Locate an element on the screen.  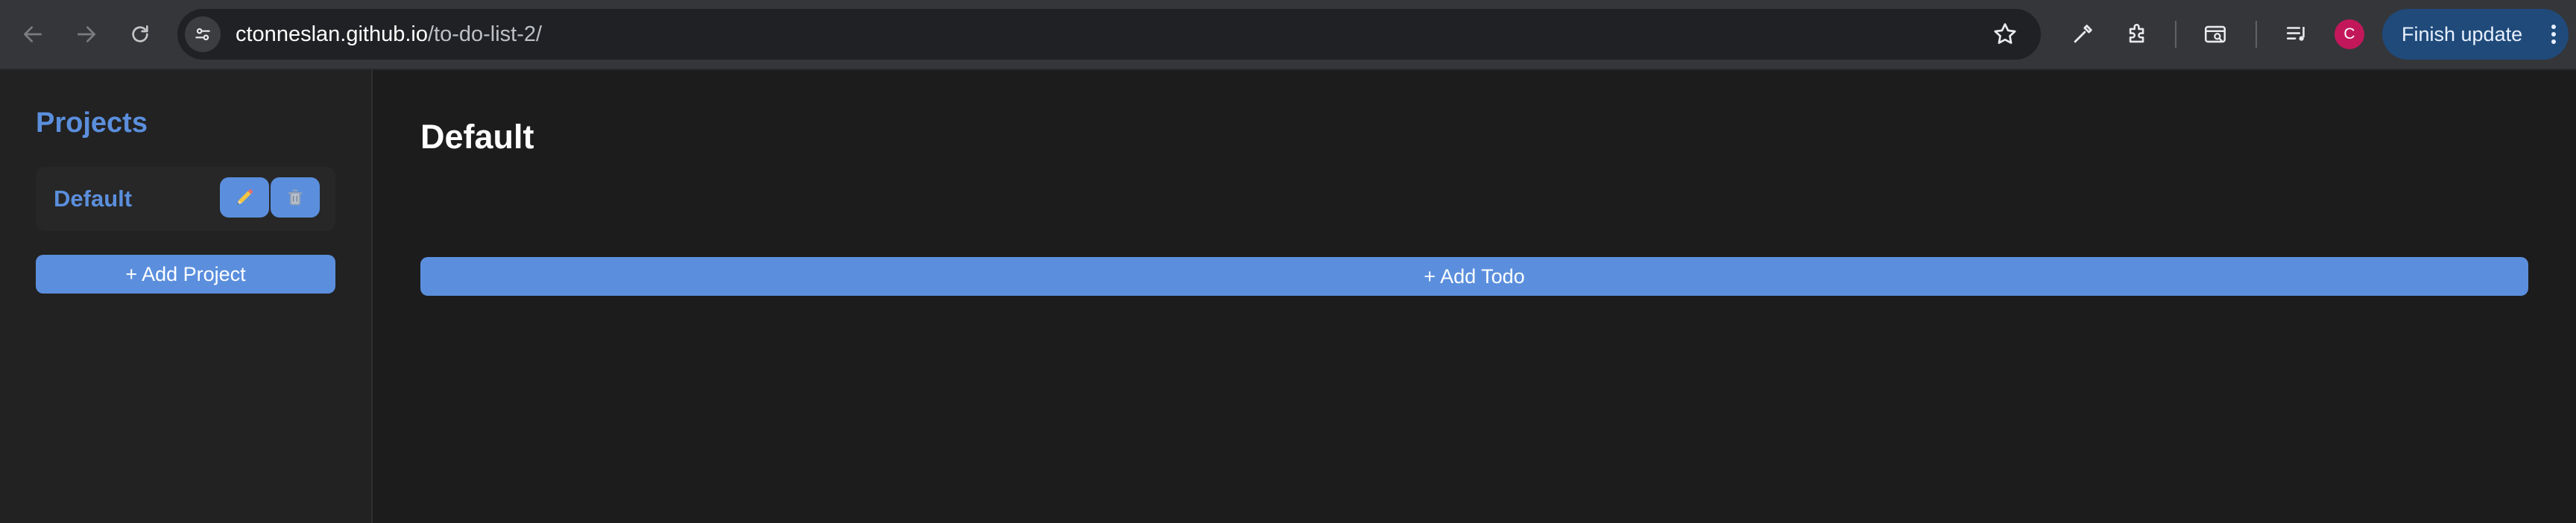
sidebar-title: Projects is located at coordinates (92, 123).